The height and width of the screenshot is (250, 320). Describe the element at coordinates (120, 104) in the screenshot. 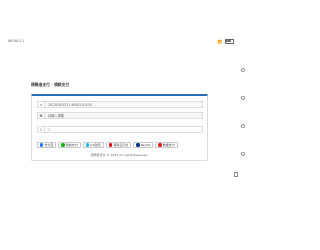

I see `order-id-field: ≡ 20220304271 9000210100` at that location.